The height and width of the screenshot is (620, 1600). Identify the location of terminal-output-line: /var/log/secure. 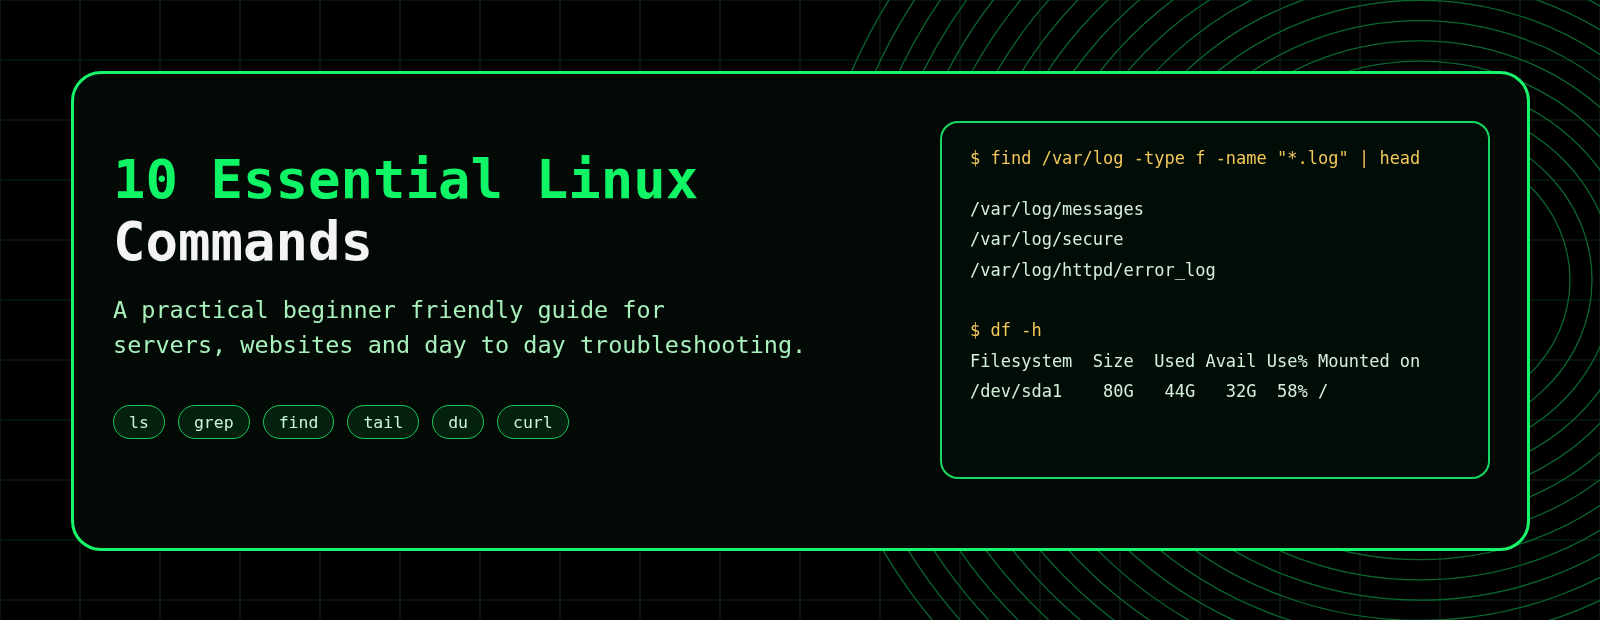
(1047, 239).